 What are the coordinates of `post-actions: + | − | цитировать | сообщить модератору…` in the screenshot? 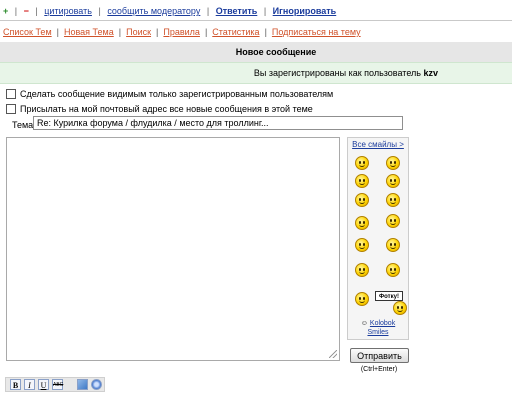 It's located at (170, 11).